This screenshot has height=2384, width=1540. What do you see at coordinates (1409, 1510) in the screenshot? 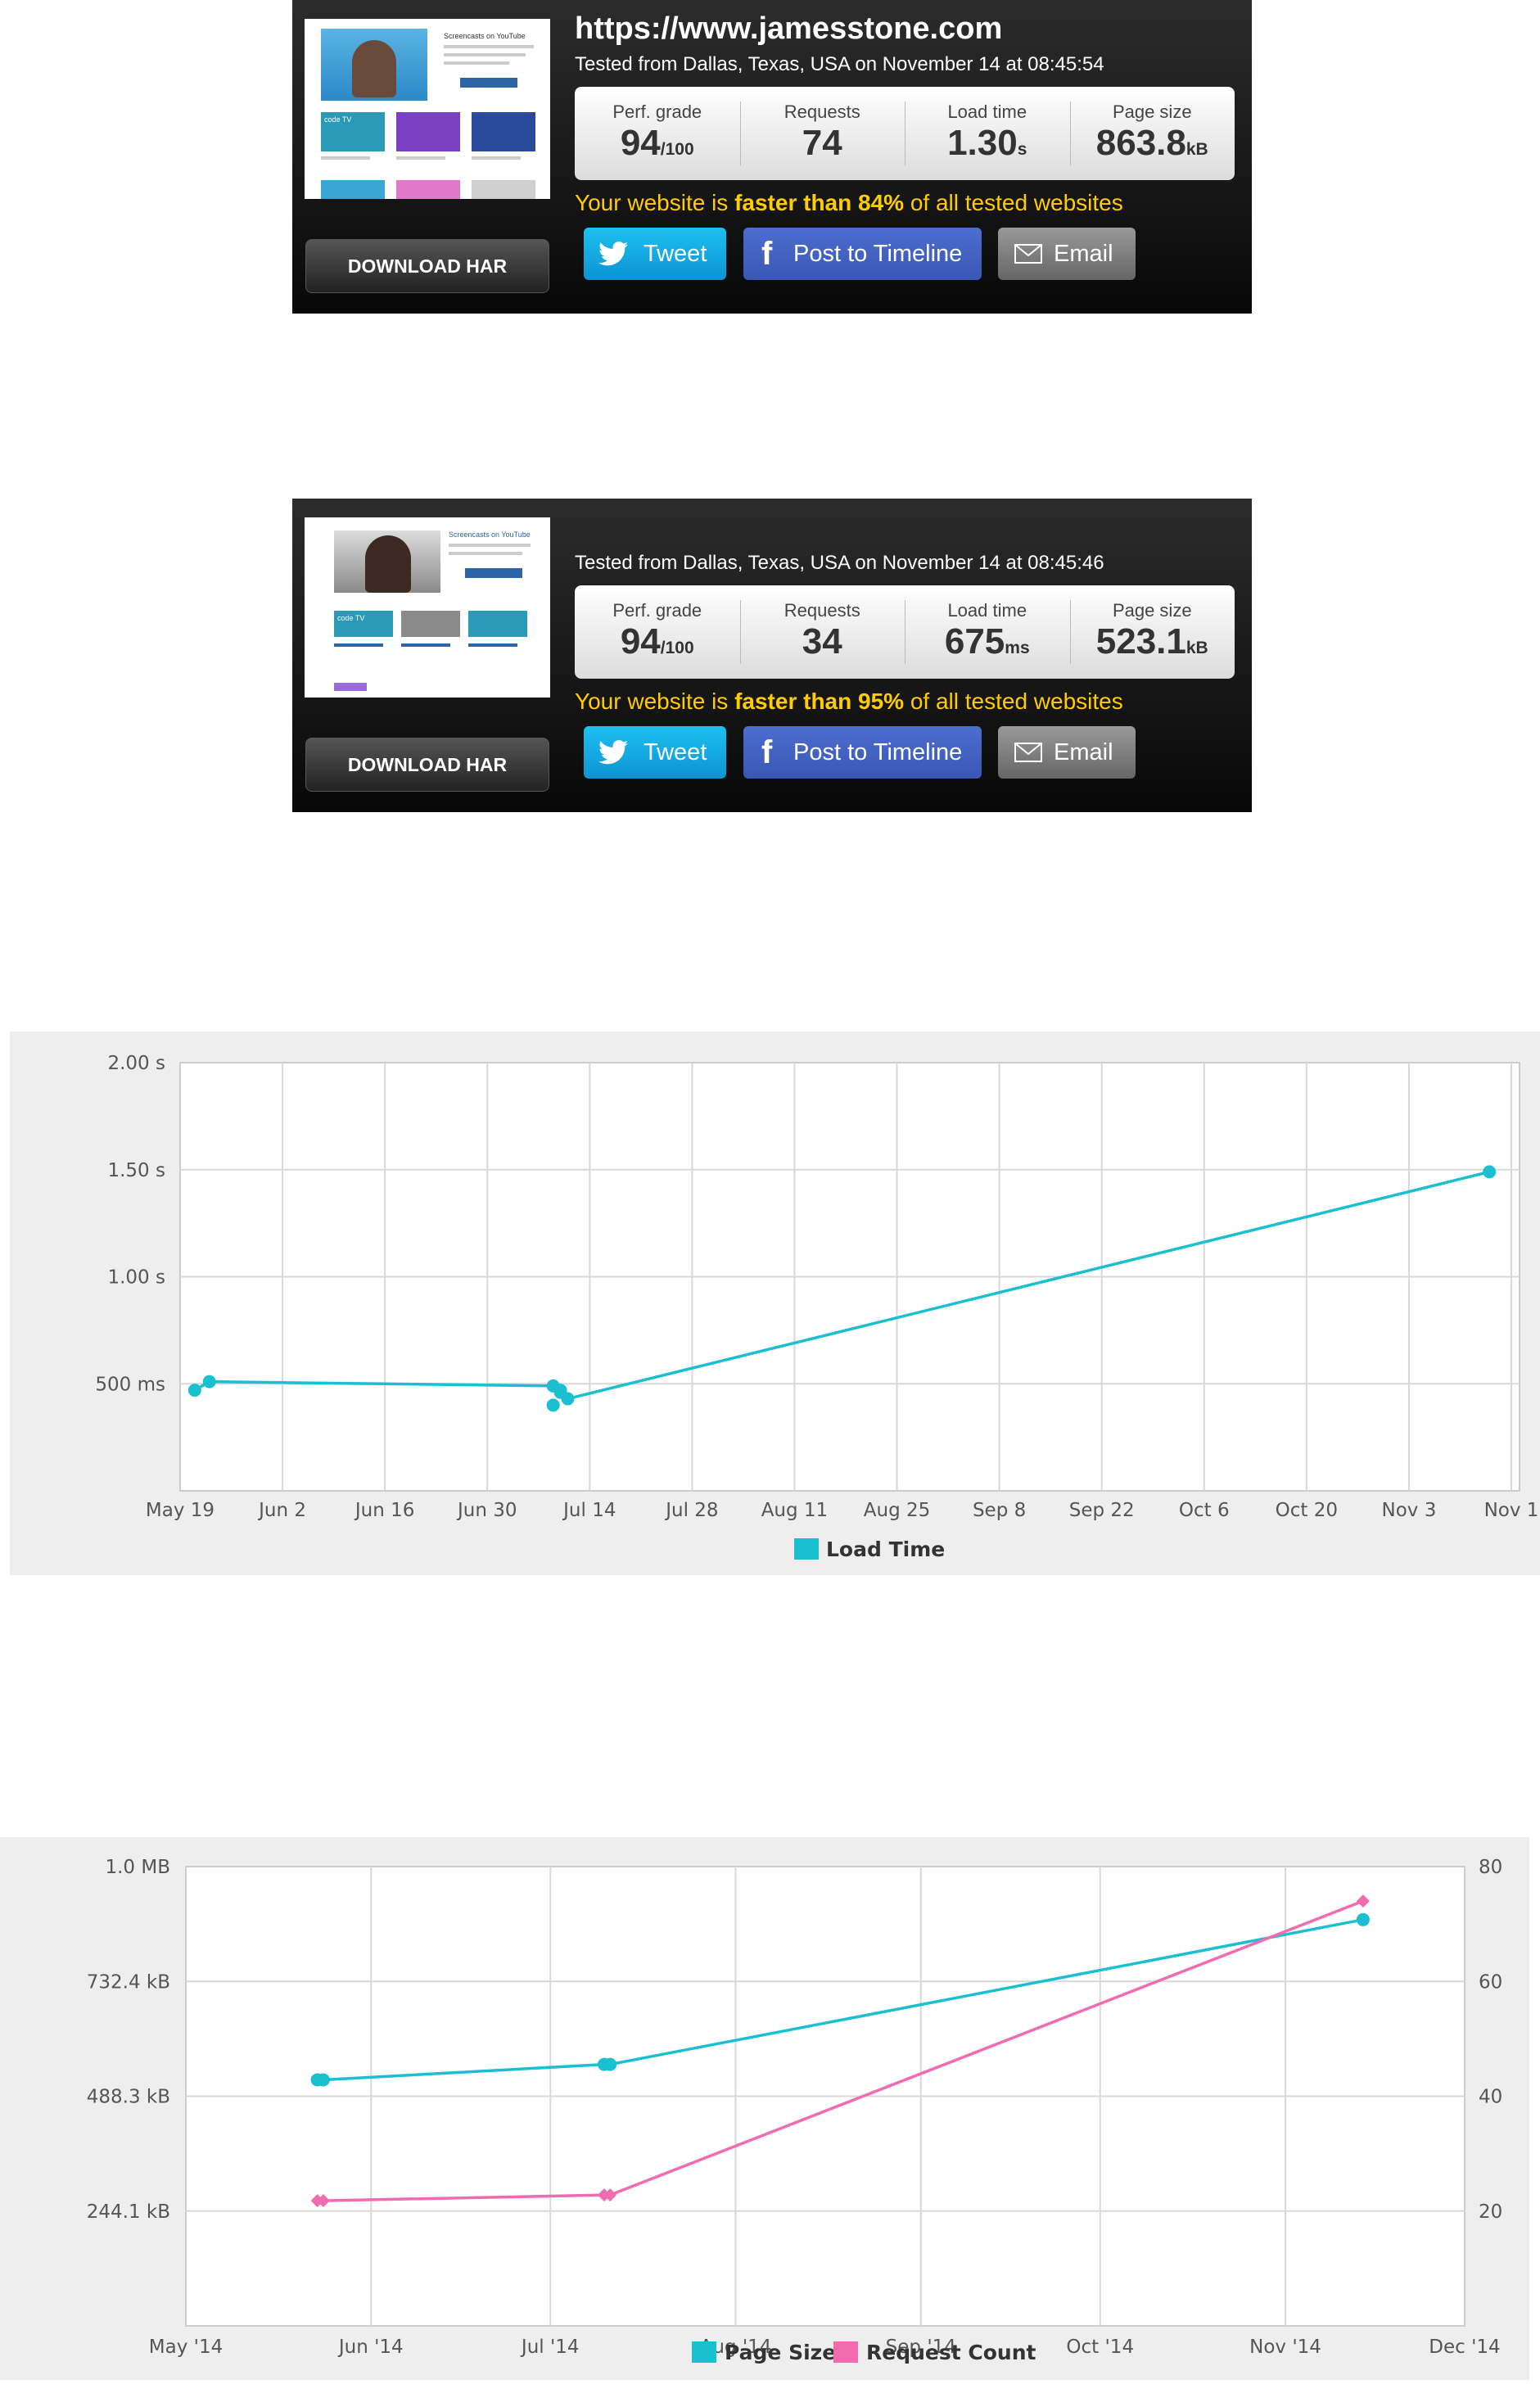
I see `x-tick-label: Nov 3` at bounding box center [1409, 1510].